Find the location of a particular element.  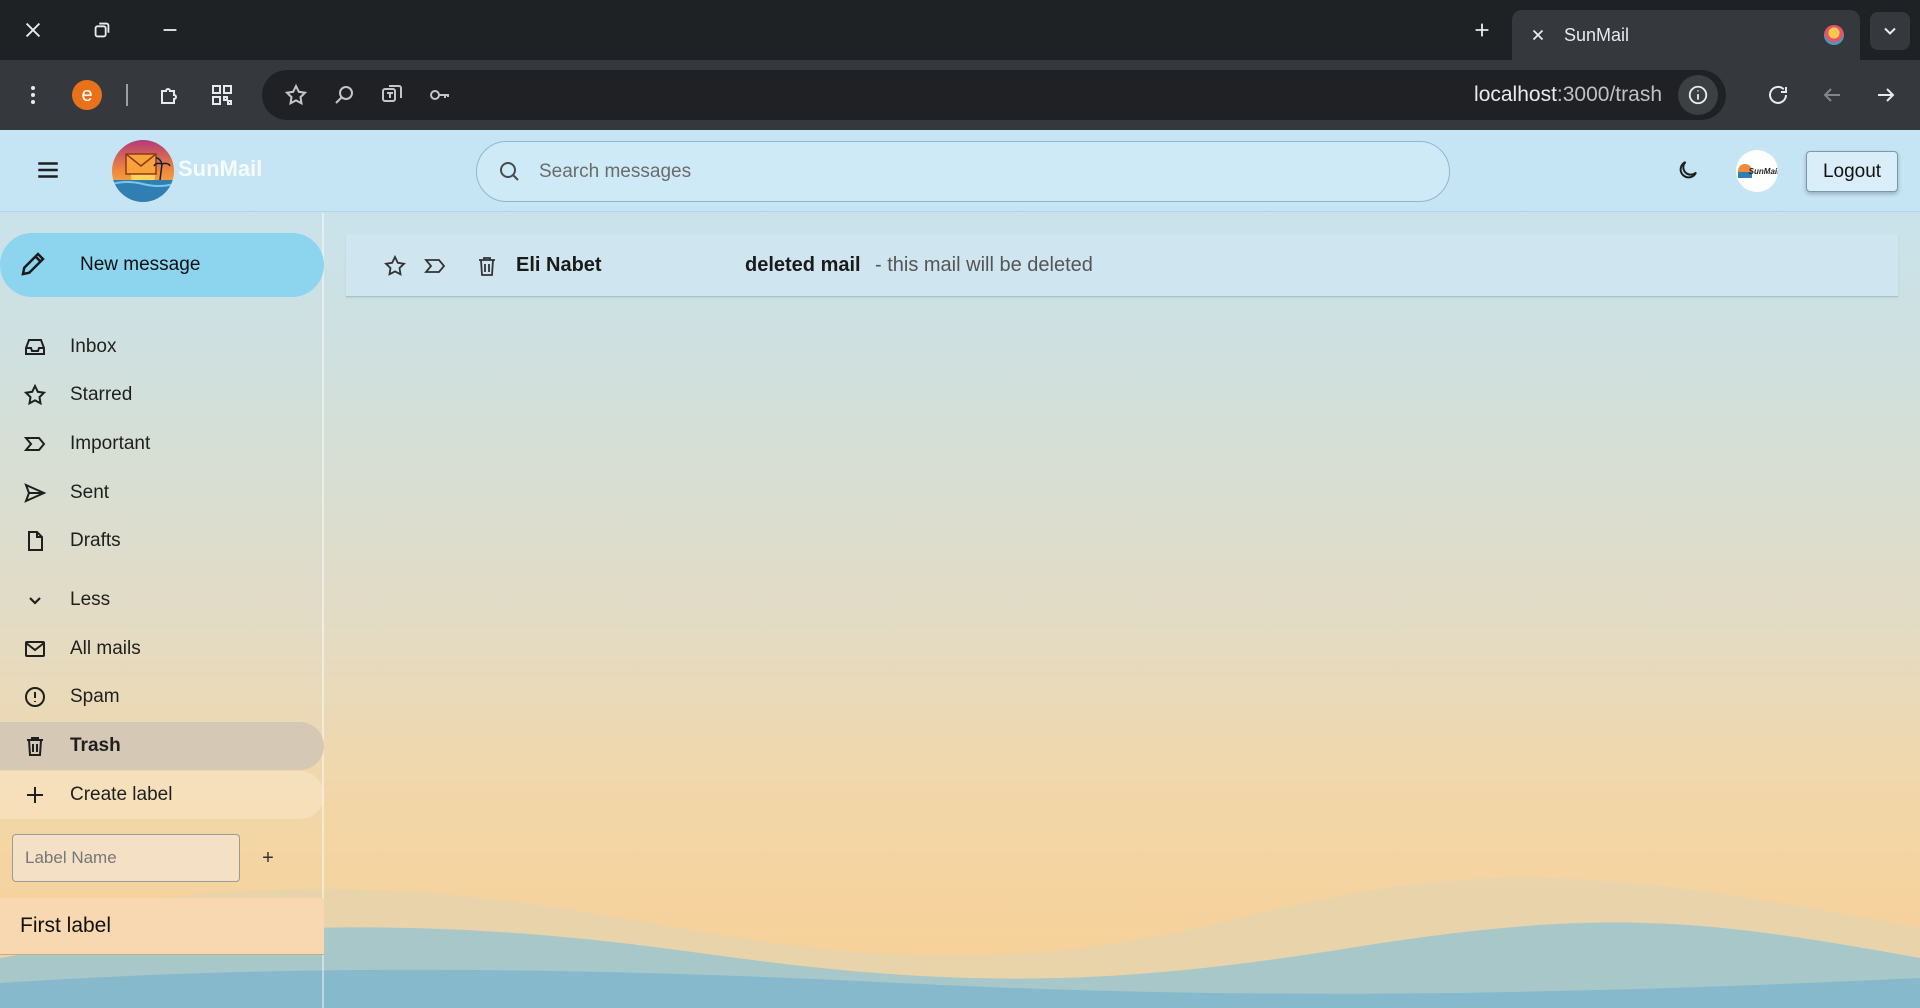

avatar-text: SunMail is located at coordinates (1763, 171).